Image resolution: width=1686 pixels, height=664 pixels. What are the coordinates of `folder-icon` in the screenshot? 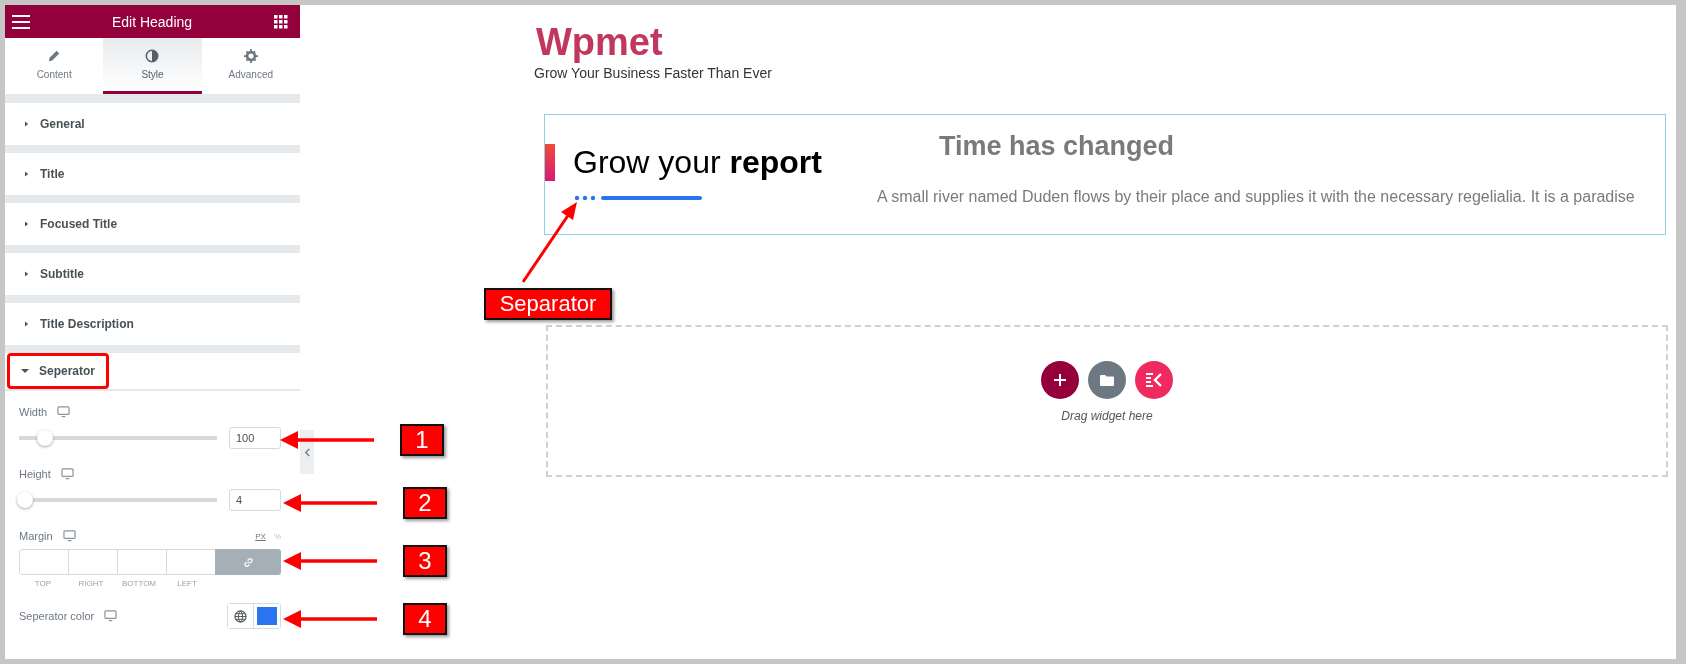 It's located at (1107, 380).